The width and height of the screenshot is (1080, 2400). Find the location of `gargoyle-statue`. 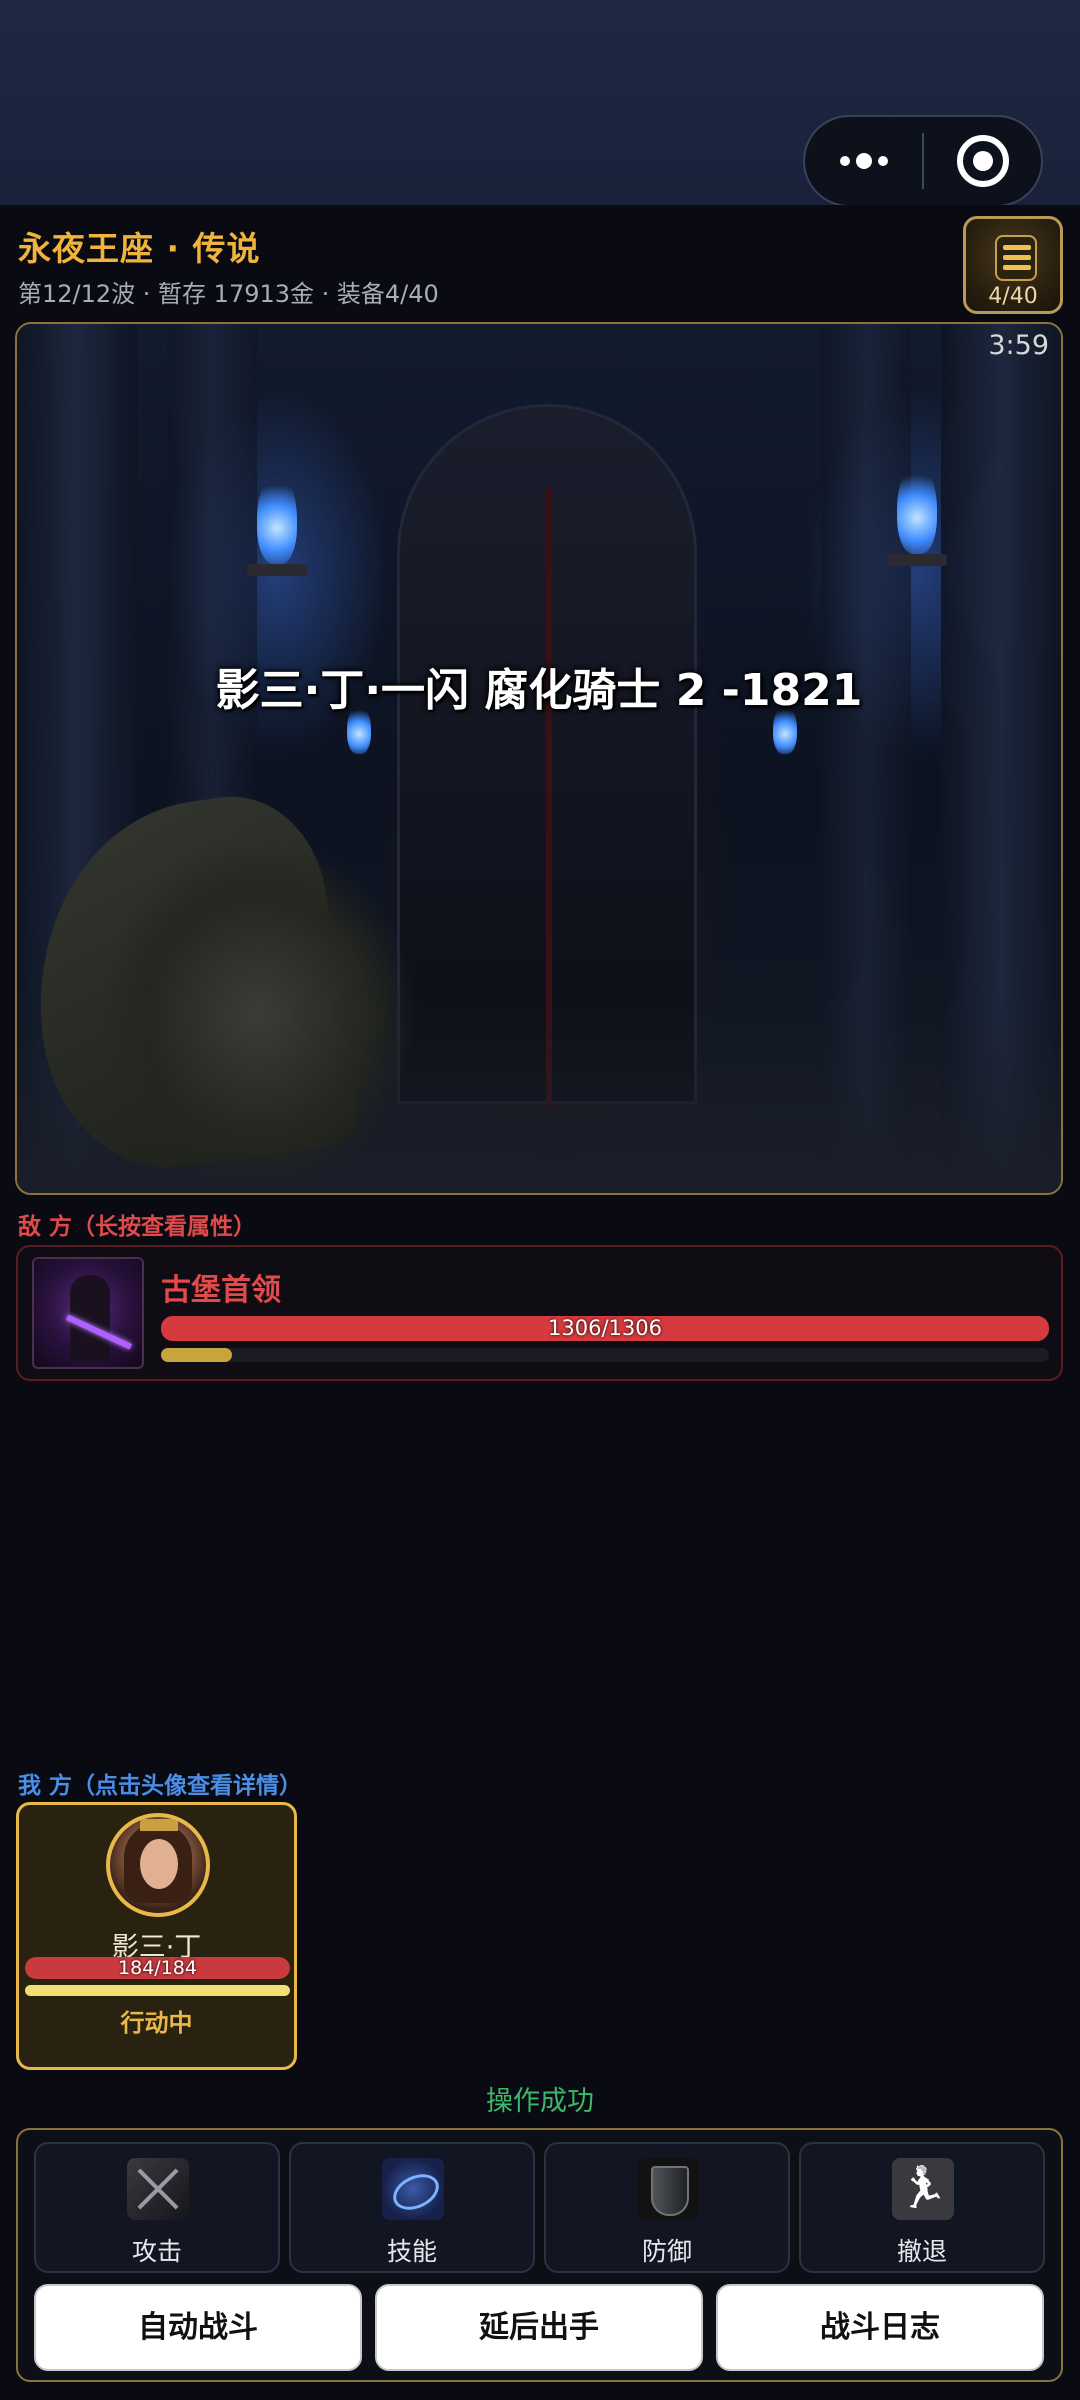

gargoyle-statue is located at coordinates (267, 983).